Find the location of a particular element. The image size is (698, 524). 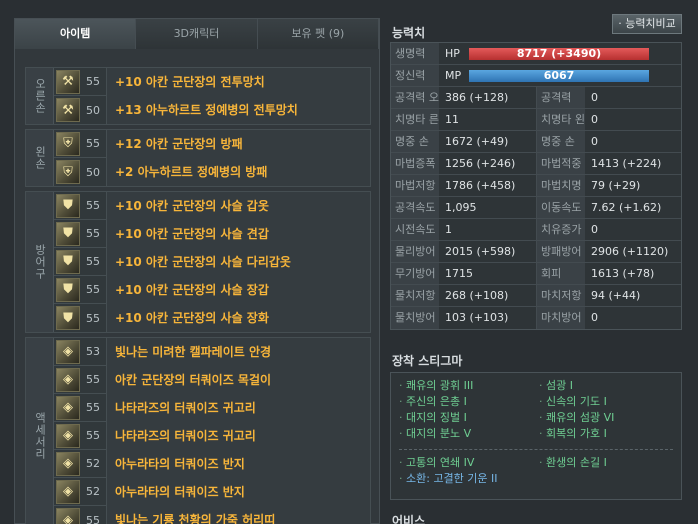

stigma-skill: 쾌유의 광휘 III is located at coordinates (469, 386).